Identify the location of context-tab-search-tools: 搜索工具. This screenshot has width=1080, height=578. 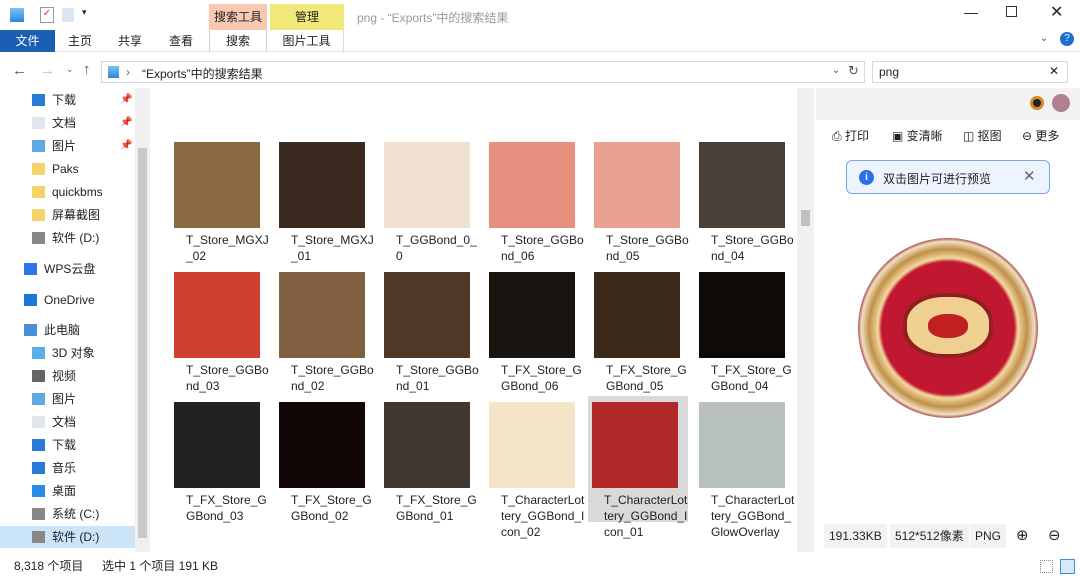
(238, 17).